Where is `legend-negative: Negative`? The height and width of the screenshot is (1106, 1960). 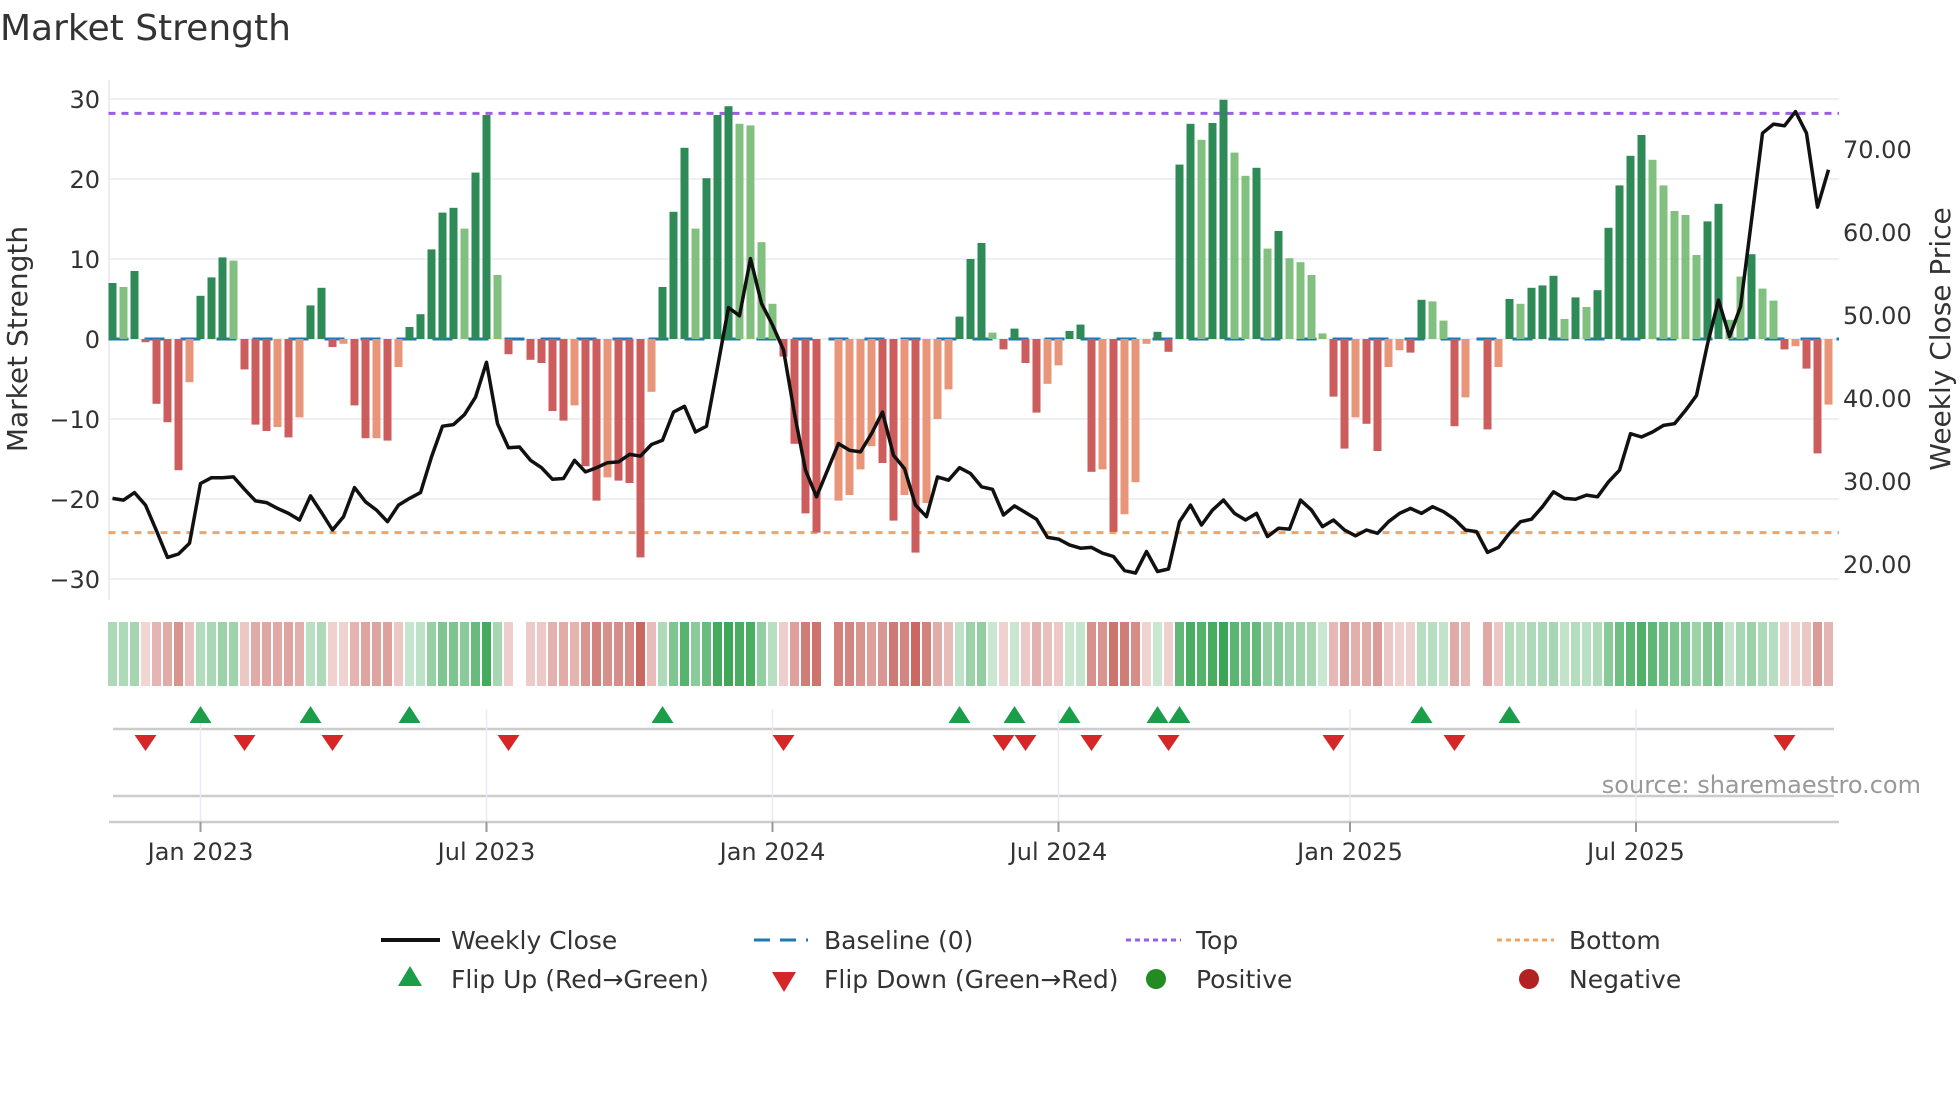 legend-negative: Negative is located at coordinates (1625, 979).